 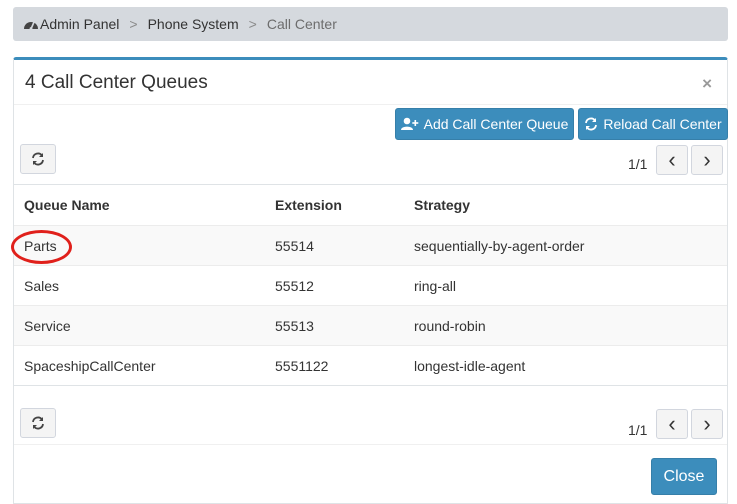 I want to click on breadcrumb-admin-panel: Admin Panel, so click(x=79, y=24).